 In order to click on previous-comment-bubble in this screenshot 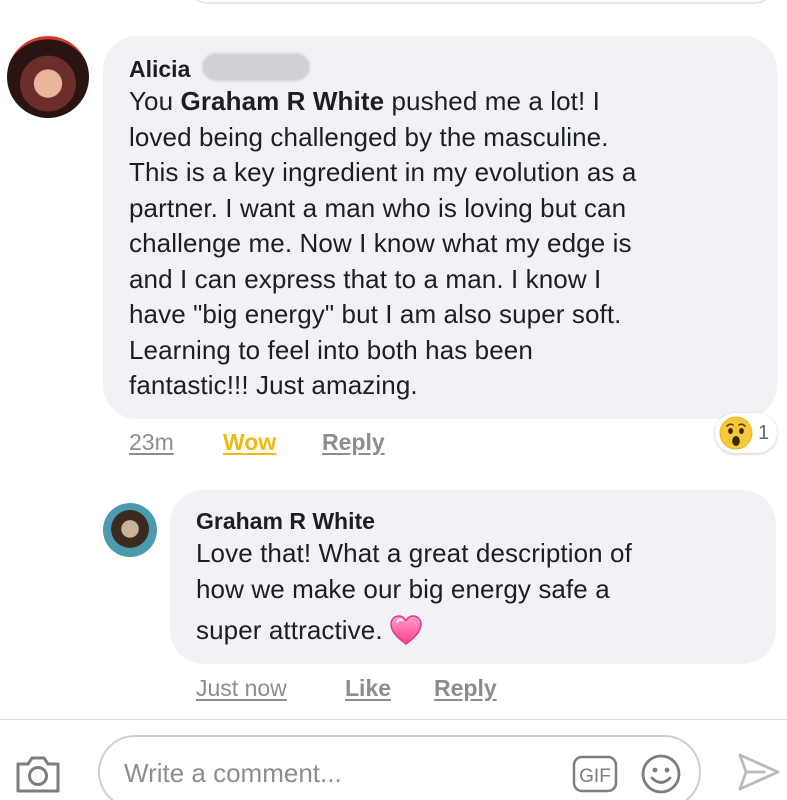, I will do `click(481, 2)`.